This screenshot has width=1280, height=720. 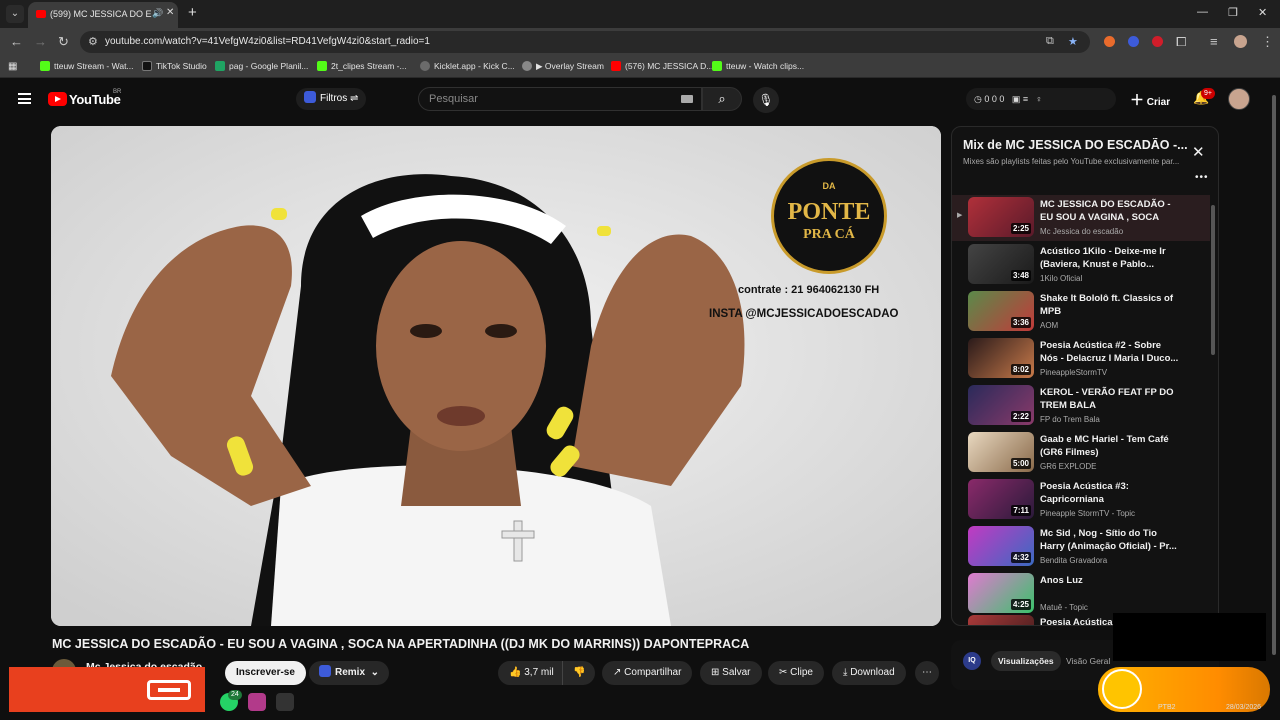 I want to click on more-actions-button: ⋯, so click(x=927, y=673).